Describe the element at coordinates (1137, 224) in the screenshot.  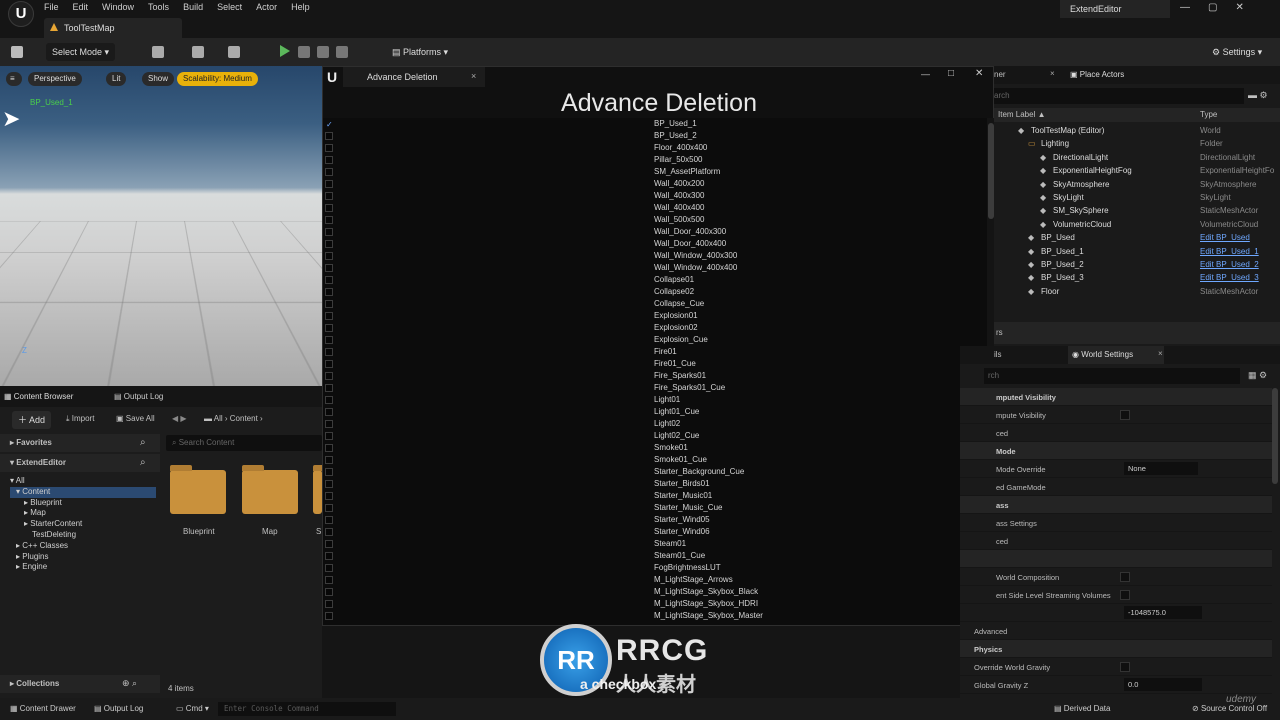
I see `outliner-row: ◆ VolumetricCloud VolumetricCloud` at that location.